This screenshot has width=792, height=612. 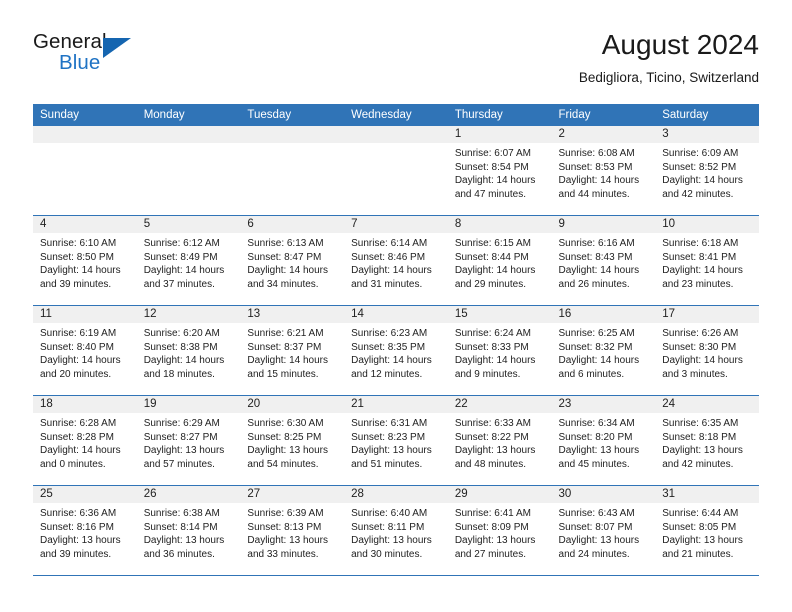 What do you see at coordinates (594, 554) in the screenshot?
I see `day-detail-line: and 24 minutes.` at bounding box center [594, 554].